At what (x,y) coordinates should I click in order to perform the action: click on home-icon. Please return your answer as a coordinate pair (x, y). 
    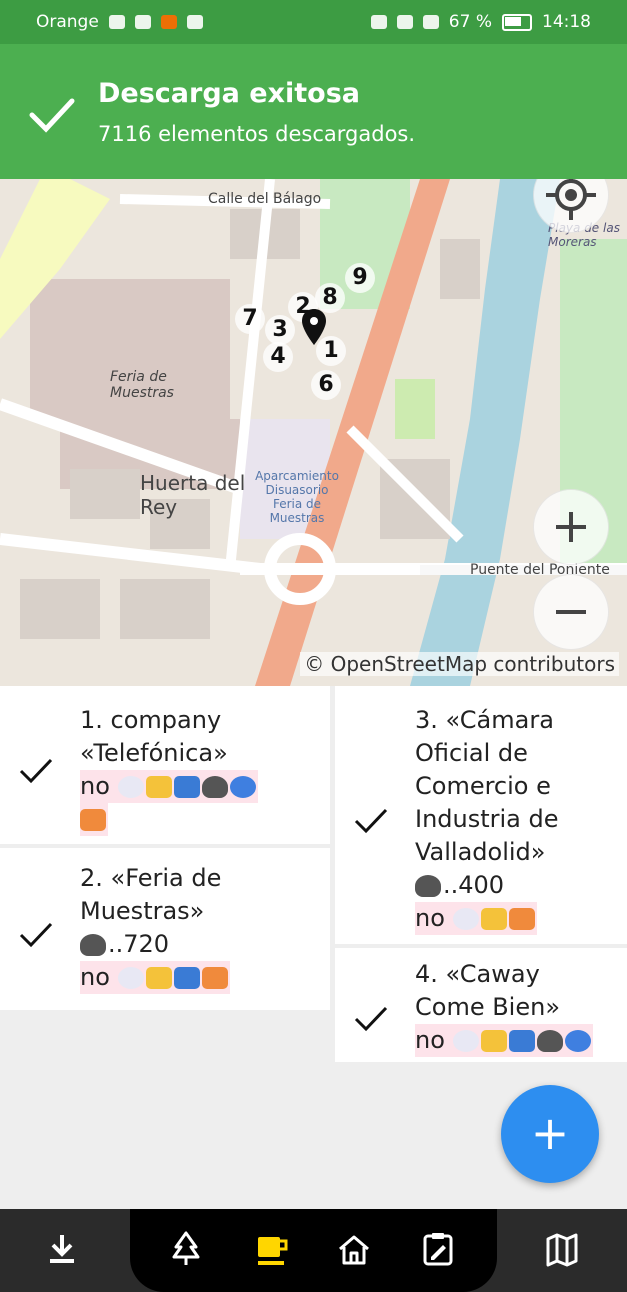
    Looking at the image, I should click on (354, 1250).